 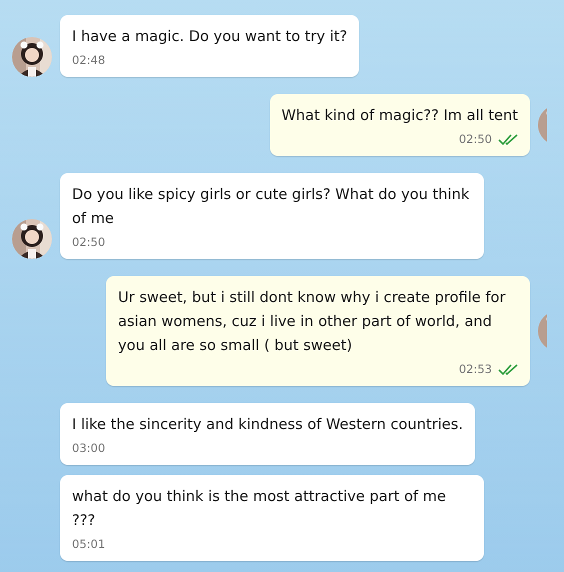 What do you see at coordinates (267, 425) in the screenshot?
I see `message-text: I like the sincerity and kindness of Western countries.` at bounding box center [267, 425].